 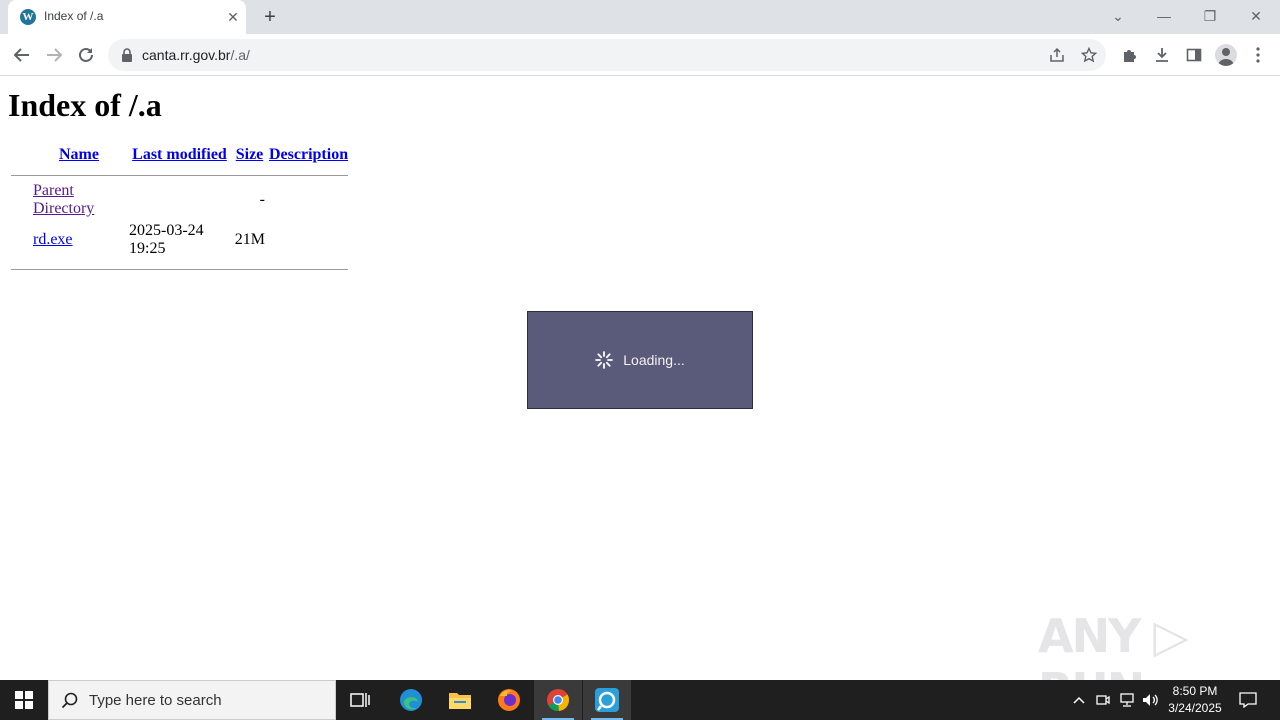 I want to click on menu-kebab-icon, so click(x=1258, y=55).